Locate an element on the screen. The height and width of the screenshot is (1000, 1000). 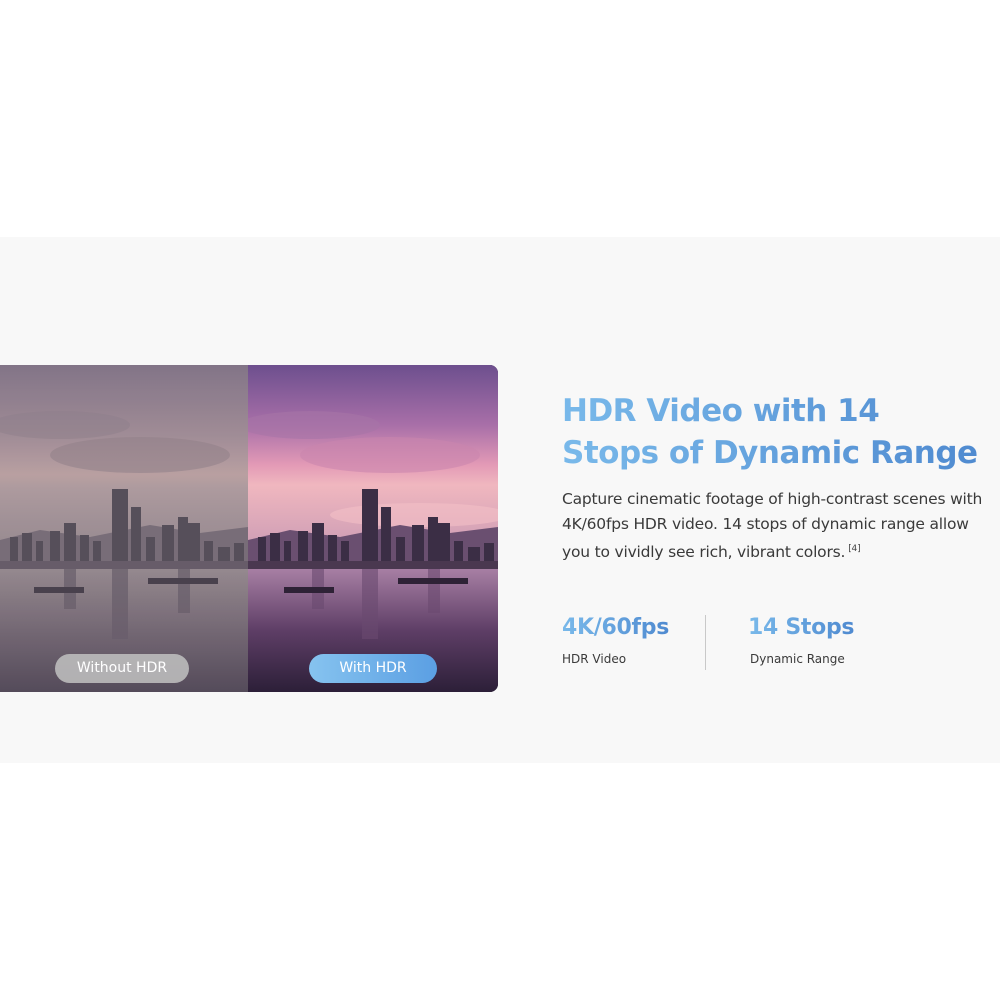
feature-title: HDR Video with 14 Stops of Dynamic Range is located at coordinates (772, 432).